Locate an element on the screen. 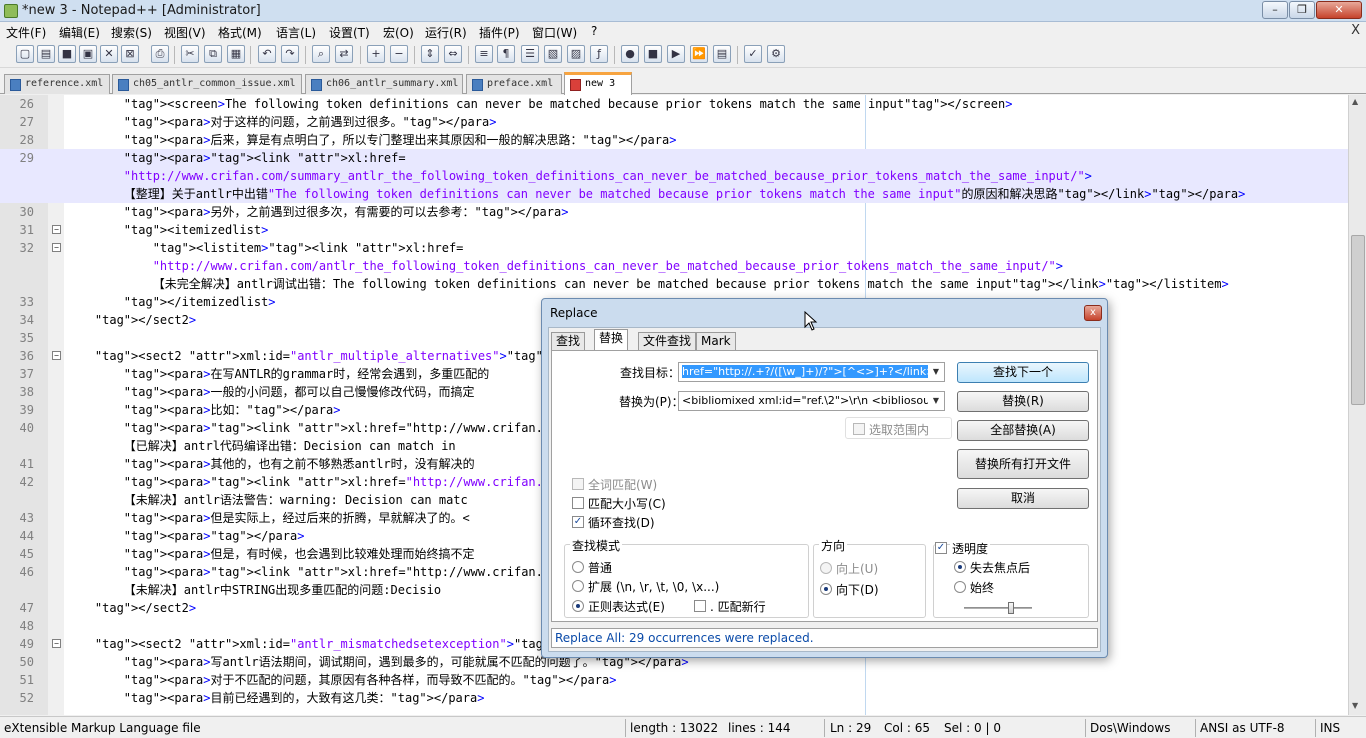 The image size is (1366, 738). plugin-tool-icon: ⚙ is located at coordinates (776, 54).